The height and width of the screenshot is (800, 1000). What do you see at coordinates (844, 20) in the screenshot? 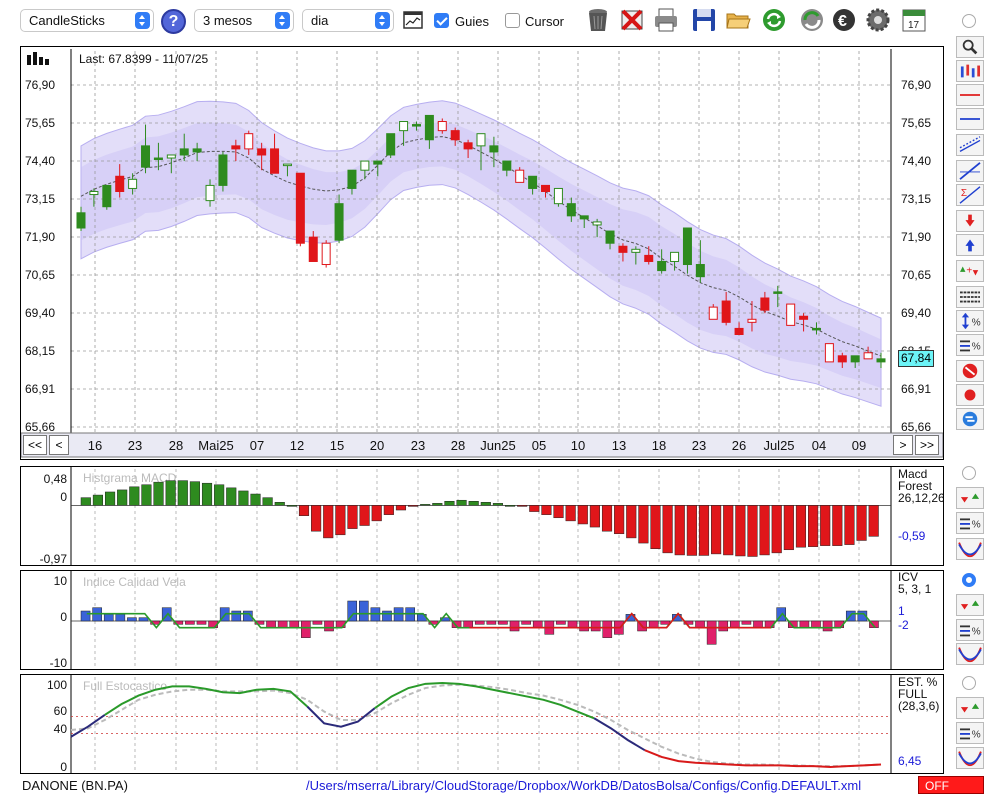
I see `currency-icon: €` at bounding box center [844, 20].